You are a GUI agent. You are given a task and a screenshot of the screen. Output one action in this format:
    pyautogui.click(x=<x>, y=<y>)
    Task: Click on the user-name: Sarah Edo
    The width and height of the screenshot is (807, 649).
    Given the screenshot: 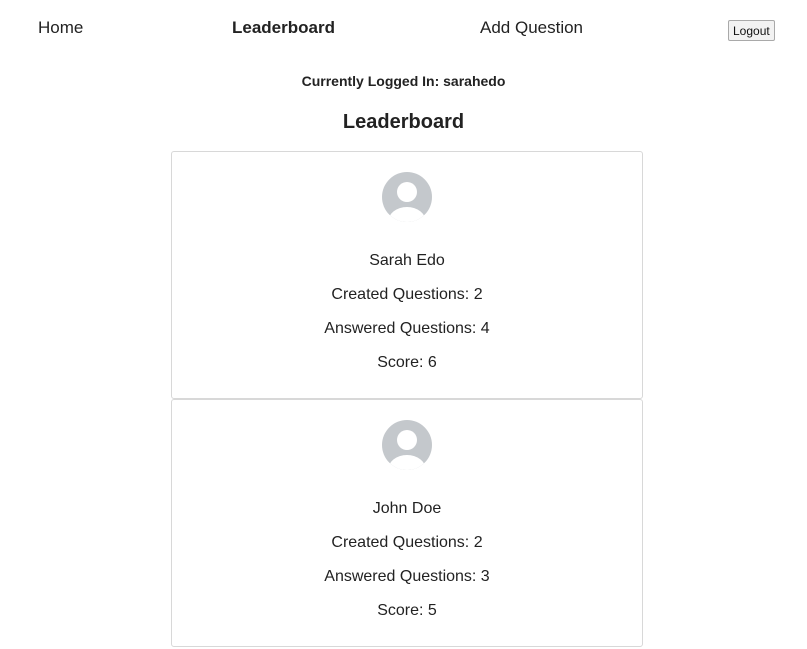 What is the action you would take?
    pyautogui.click(x=407, y=260)
    